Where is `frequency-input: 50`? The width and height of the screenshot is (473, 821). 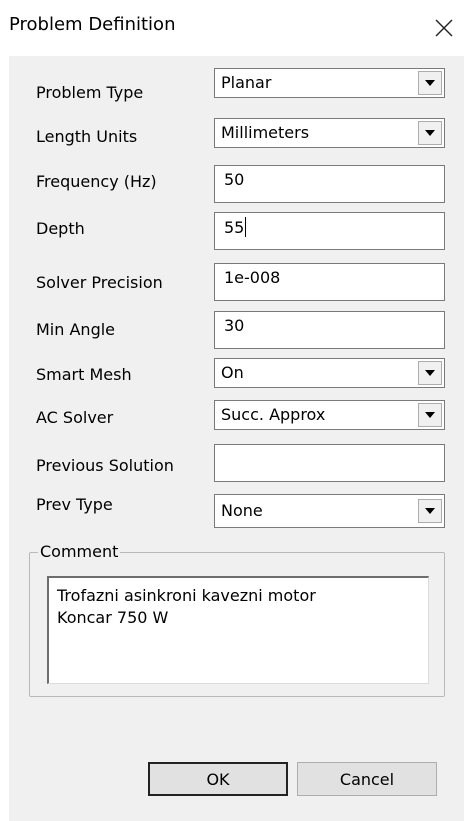
frequency-input: 50 is located at coordinates (329, 184).